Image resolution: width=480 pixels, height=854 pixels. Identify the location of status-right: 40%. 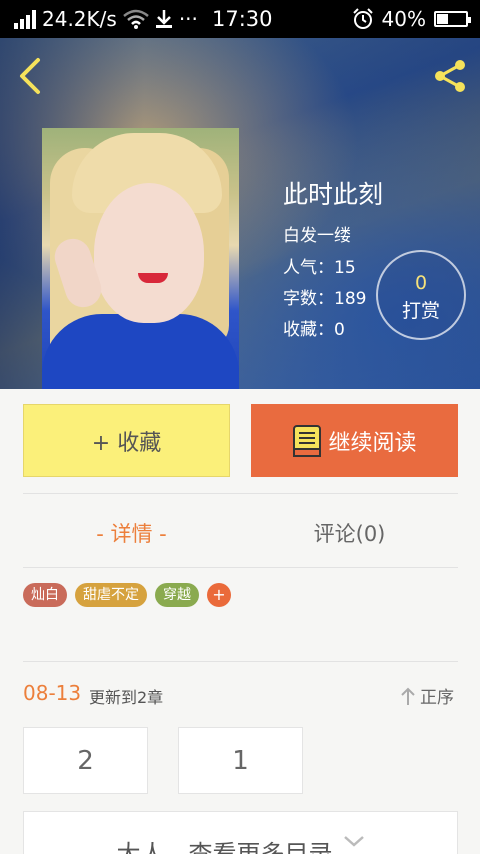
(411, 19).